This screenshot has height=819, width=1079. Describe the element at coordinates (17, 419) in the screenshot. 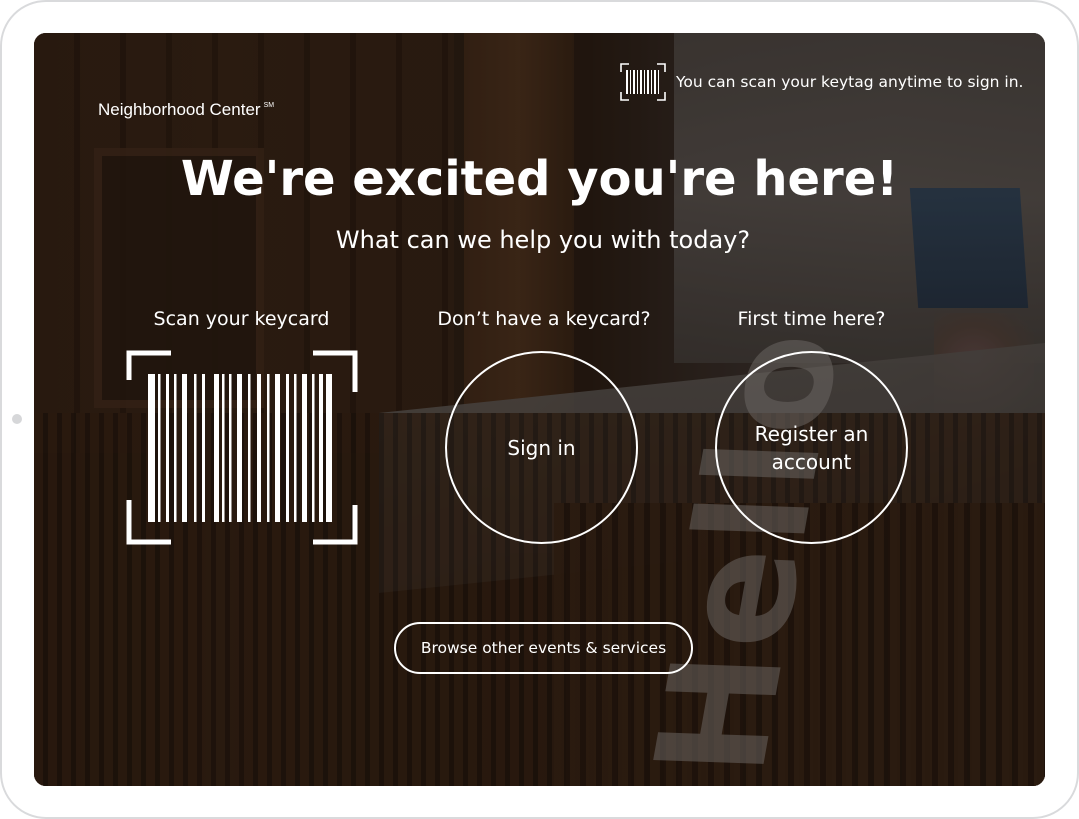

I see `tablet-camera-dot` at that location.